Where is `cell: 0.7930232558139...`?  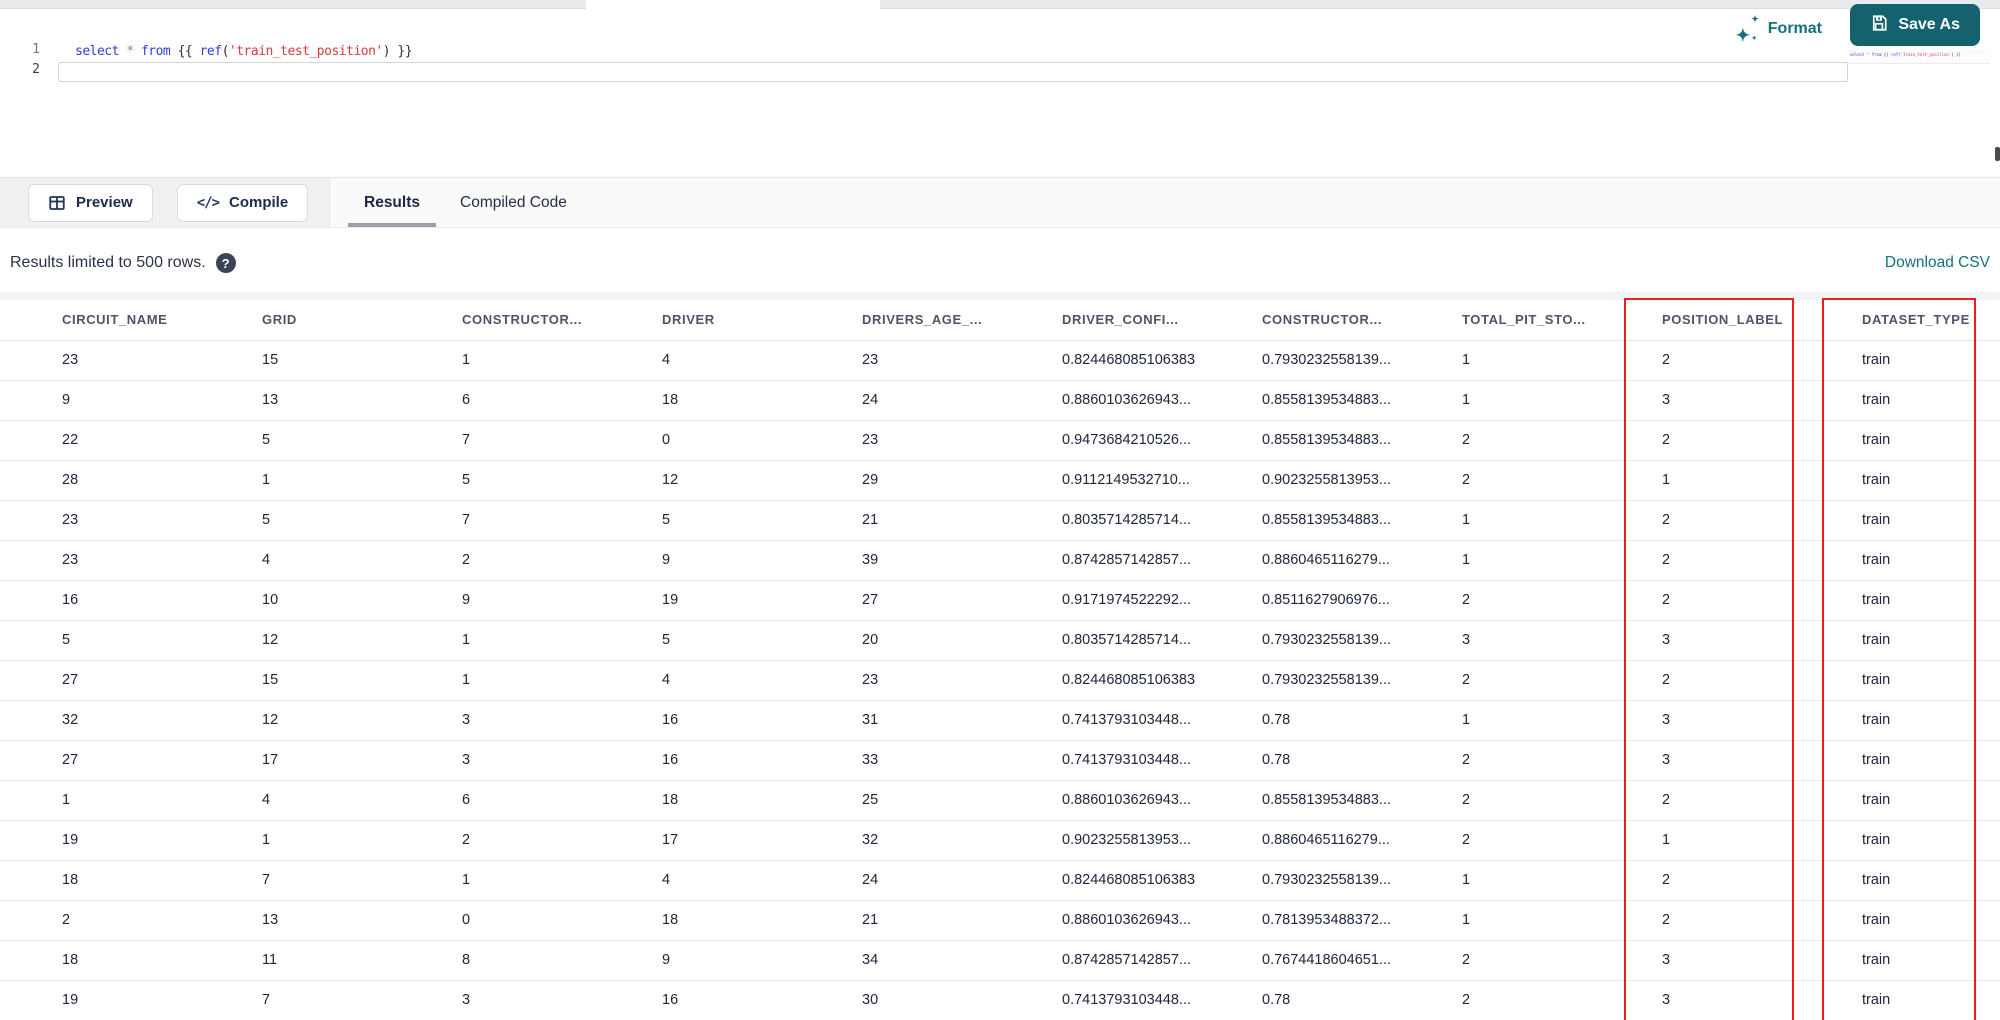
cell: 0.7930232558139... is located at coordinates (1300, 640).